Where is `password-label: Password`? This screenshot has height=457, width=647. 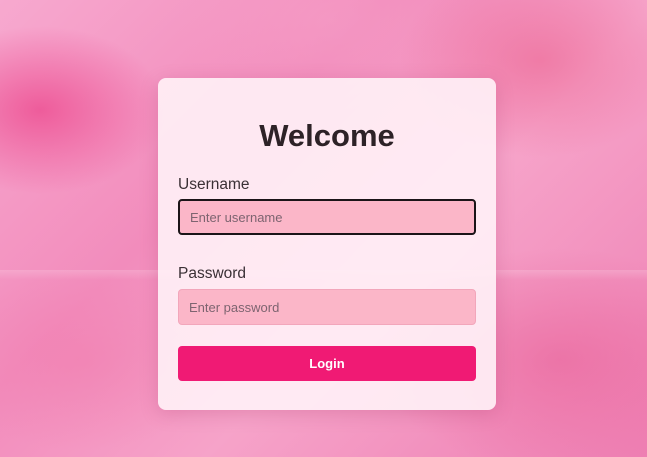 password-label: Password is located at coordinates (212, 273).